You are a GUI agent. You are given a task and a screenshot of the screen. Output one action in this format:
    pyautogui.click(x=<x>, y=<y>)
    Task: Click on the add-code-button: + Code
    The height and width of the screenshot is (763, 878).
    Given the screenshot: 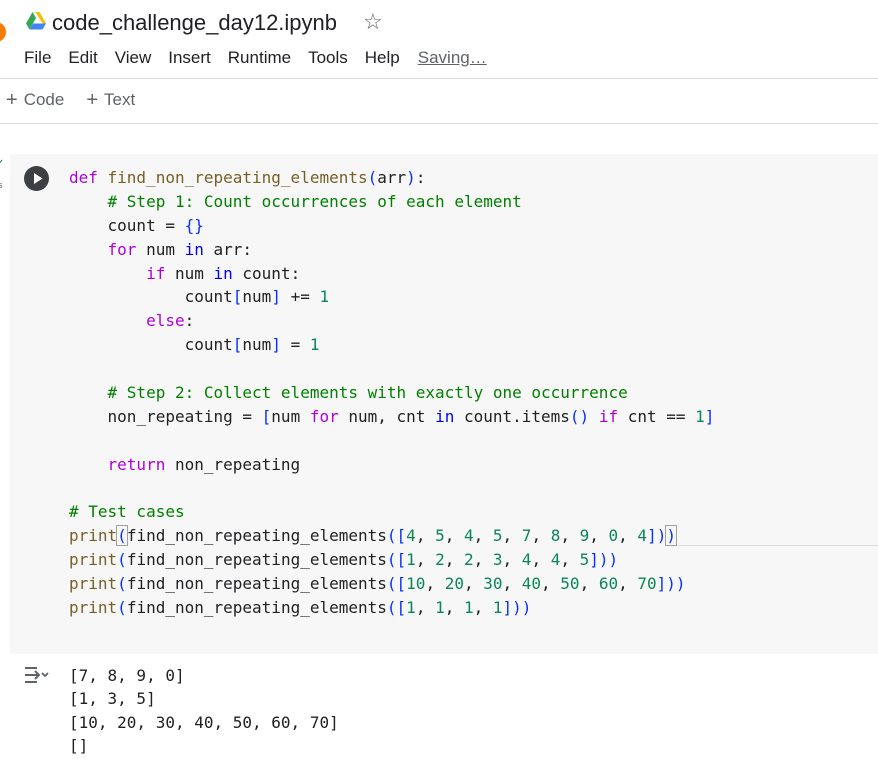 What is the action you would take?
    pyautogui.click(x=35, y=100)
    